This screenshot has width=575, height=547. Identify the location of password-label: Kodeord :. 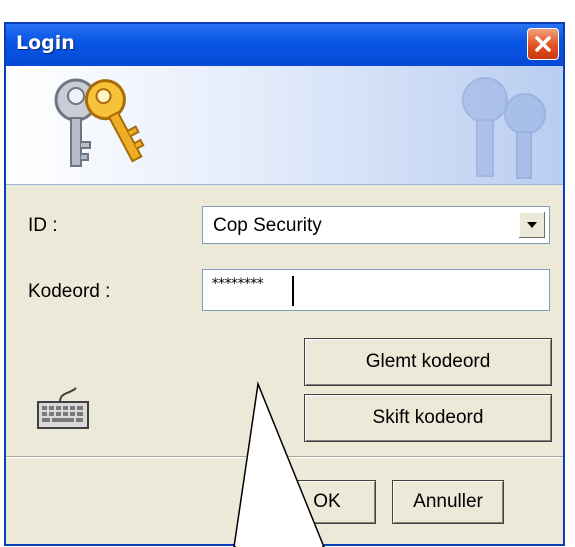
(69, 291).